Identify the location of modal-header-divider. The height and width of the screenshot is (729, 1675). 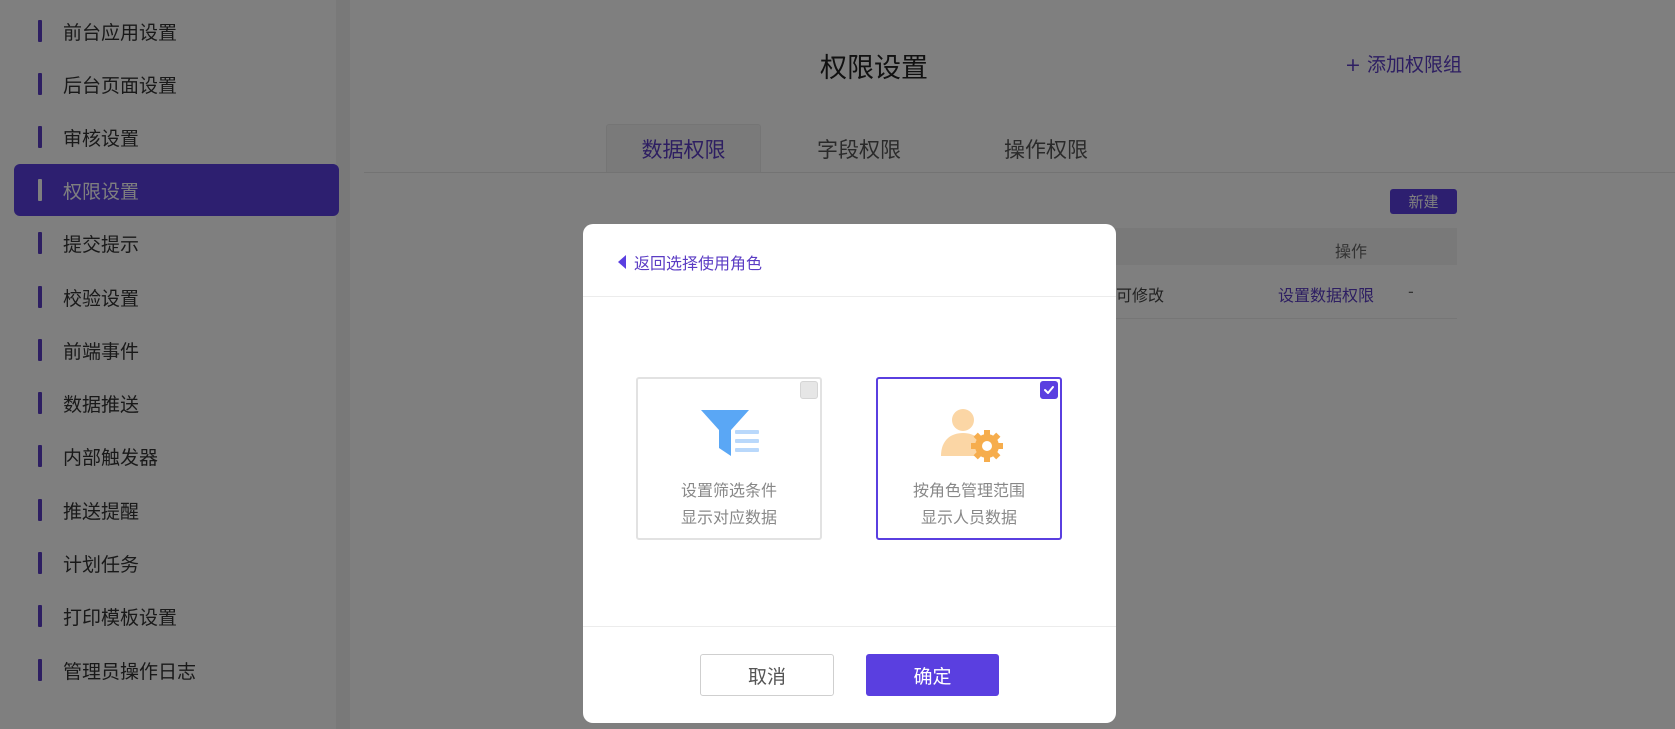
(849, 296).